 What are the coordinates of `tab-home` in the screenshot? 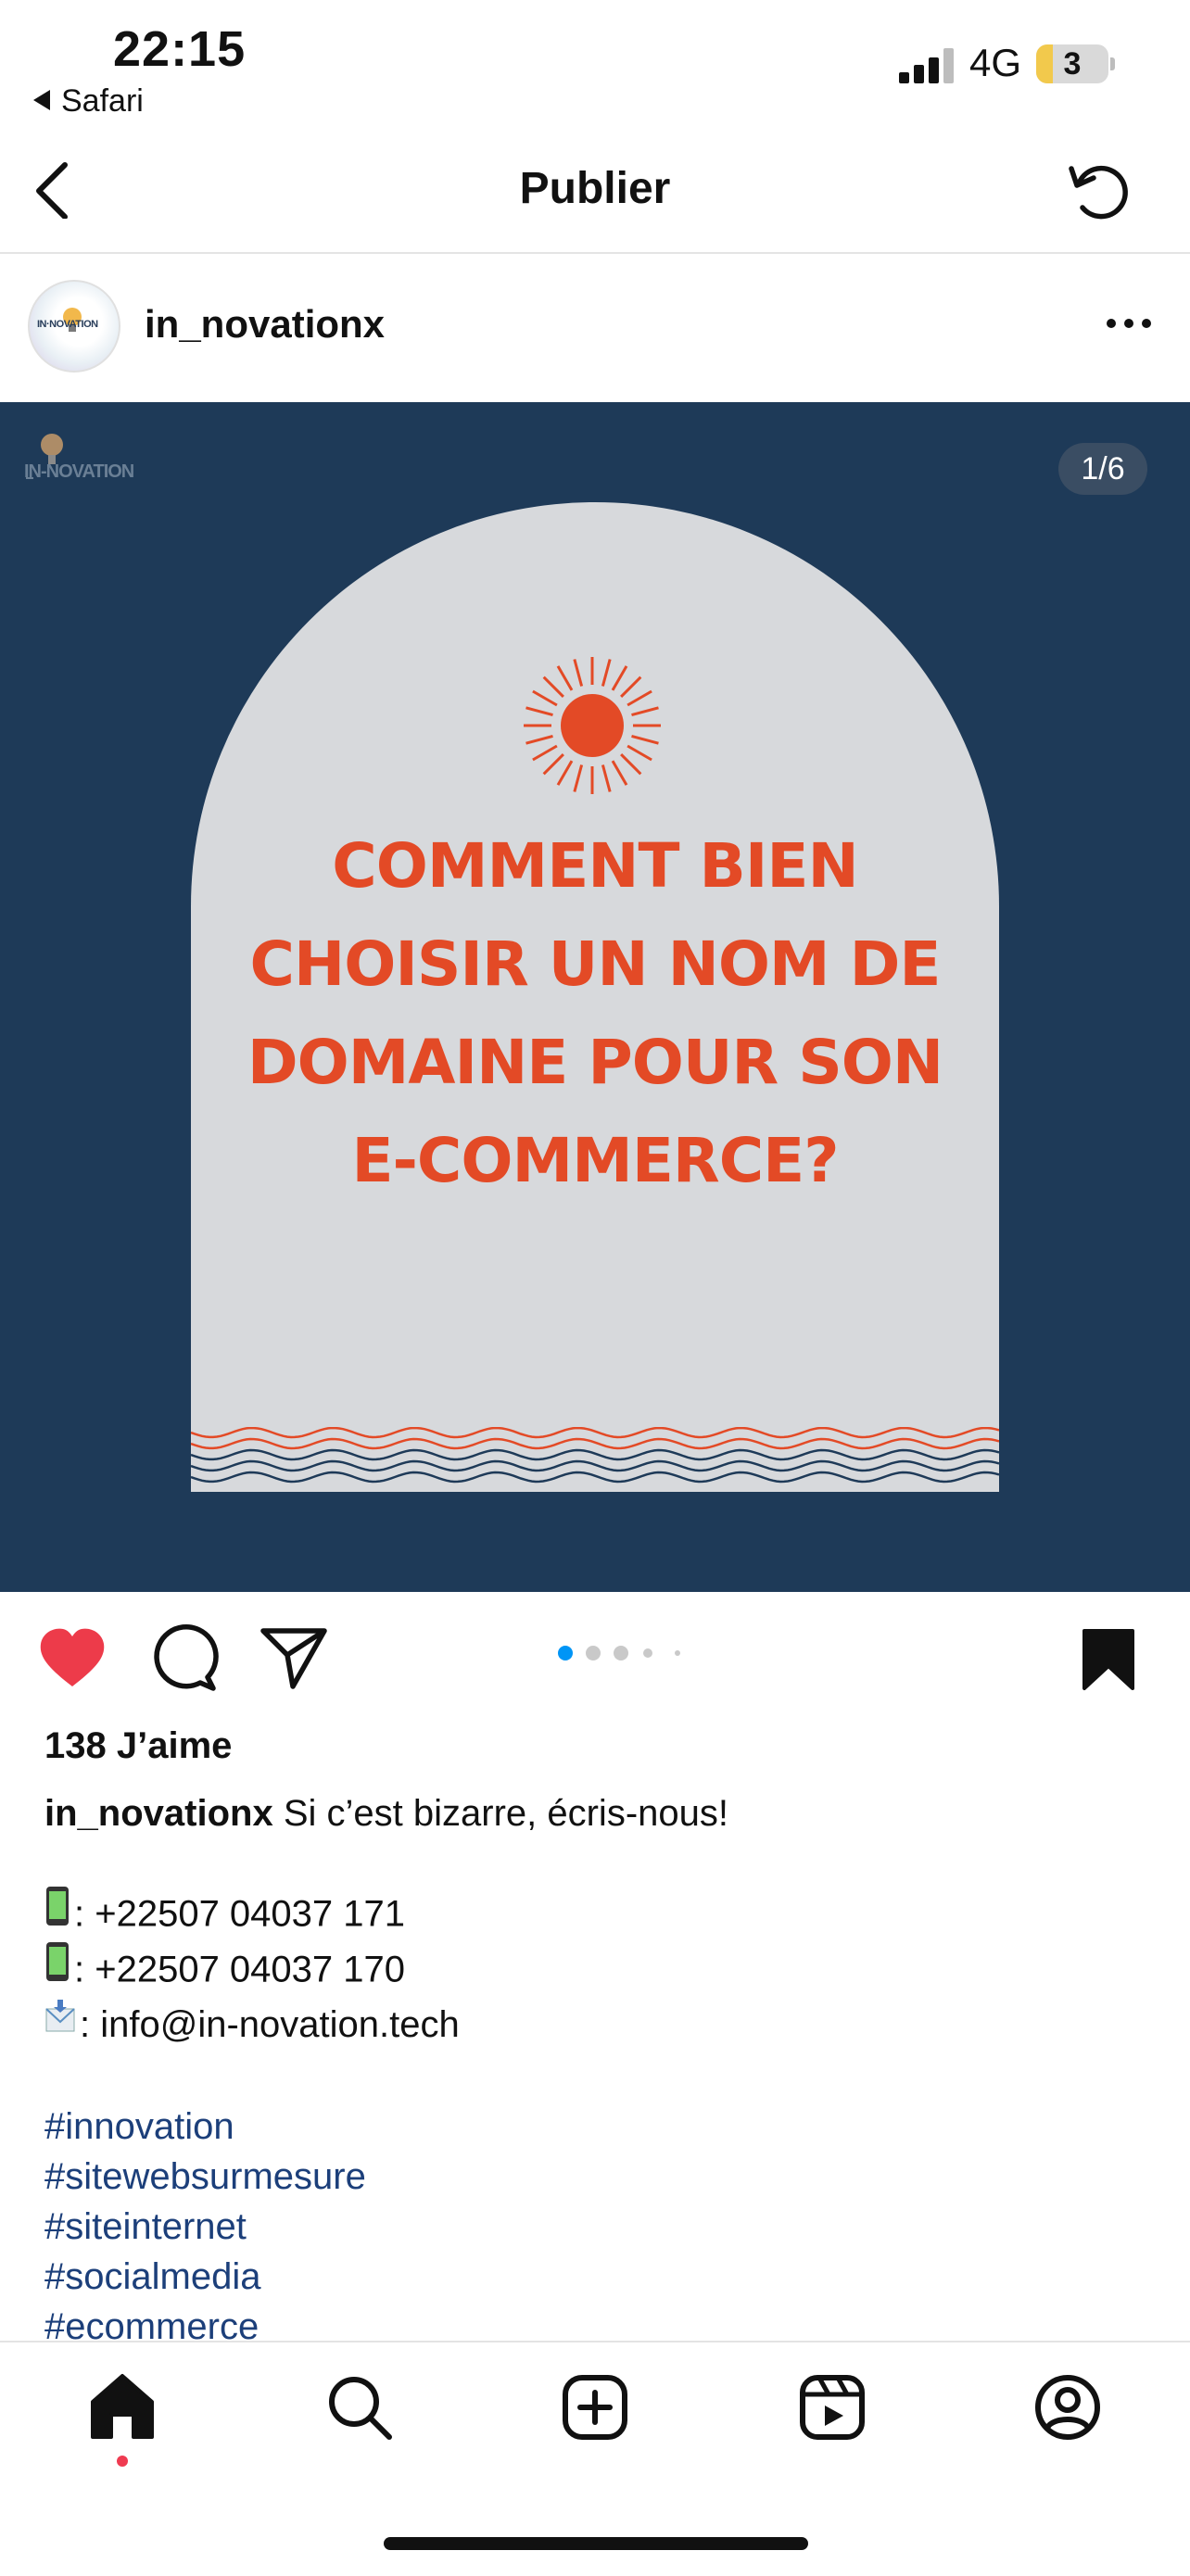 It's located at (122, 2407).